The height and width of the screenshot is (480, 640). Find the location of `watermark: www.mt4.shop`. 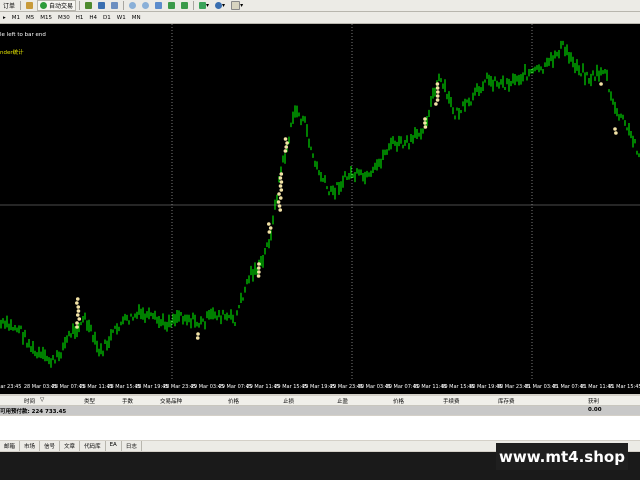

watermark: www.mt4.shop is located at coordinates (562, 456).